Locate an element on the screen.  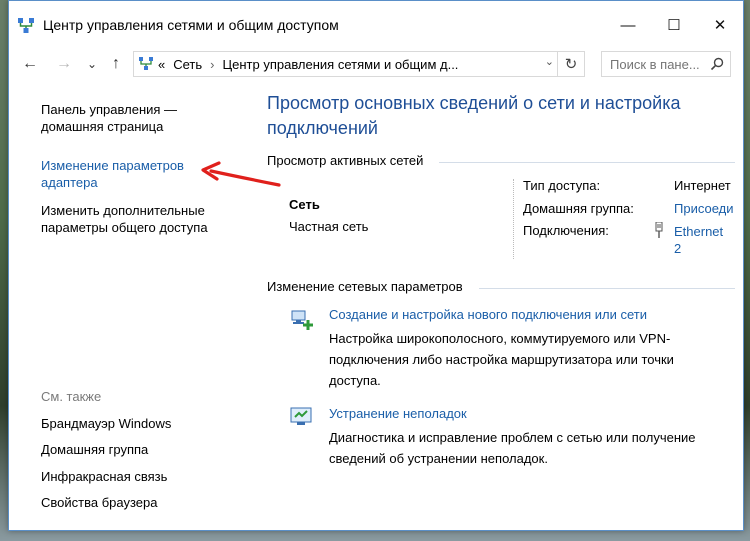
up-arrow-icon: ↑ is located at coordinates (116, 63).